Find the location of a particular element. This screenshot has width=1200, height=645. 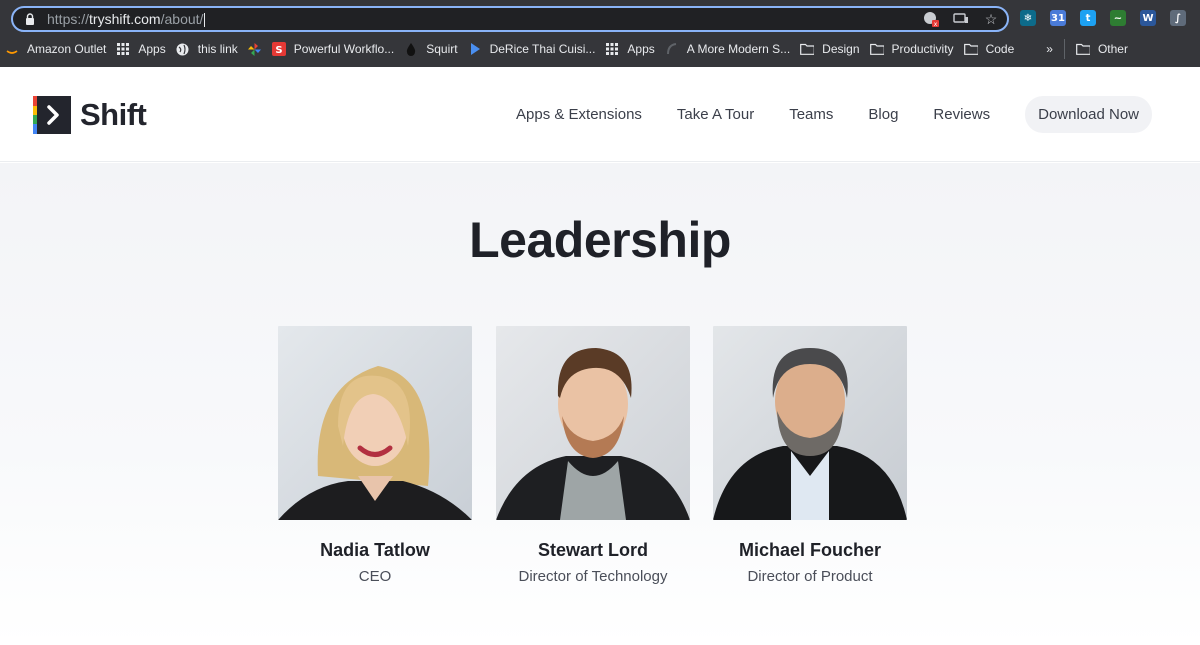

feather-extension-icon: ∫ is located at coordinates (1178, 18).